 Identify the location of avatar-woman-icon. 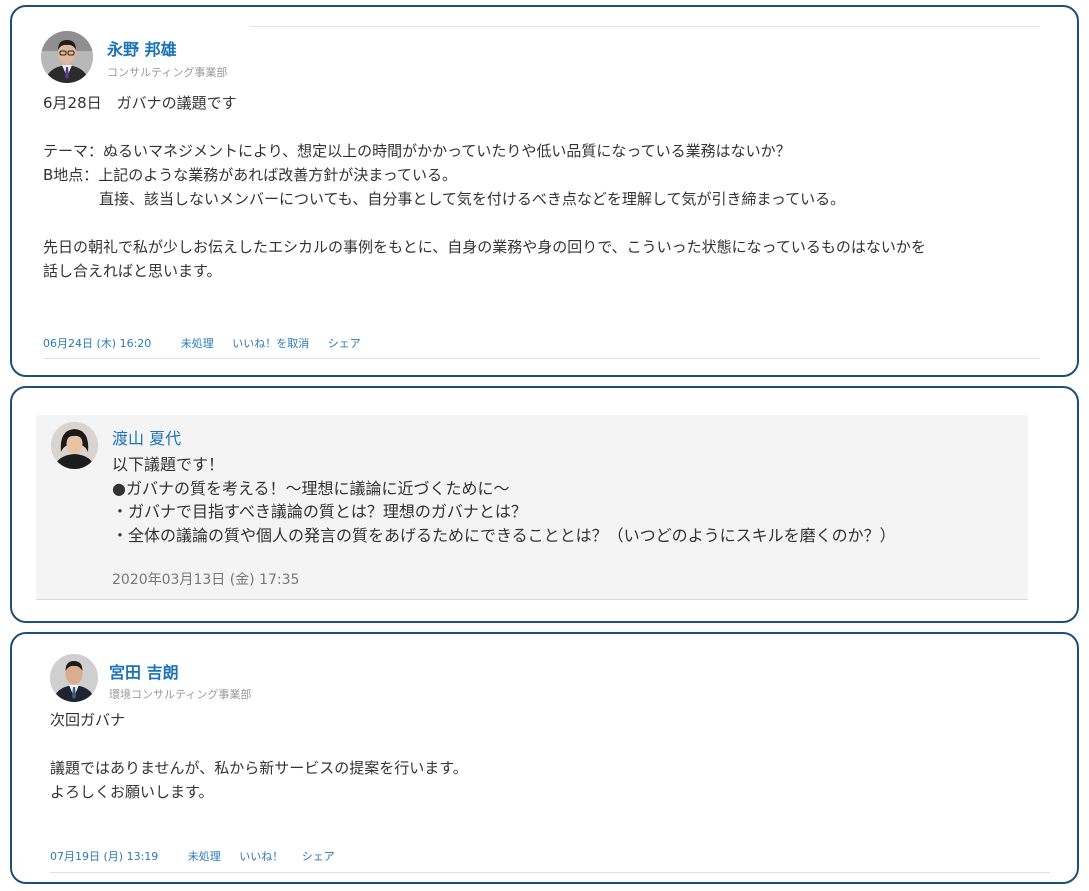
(74, 445).